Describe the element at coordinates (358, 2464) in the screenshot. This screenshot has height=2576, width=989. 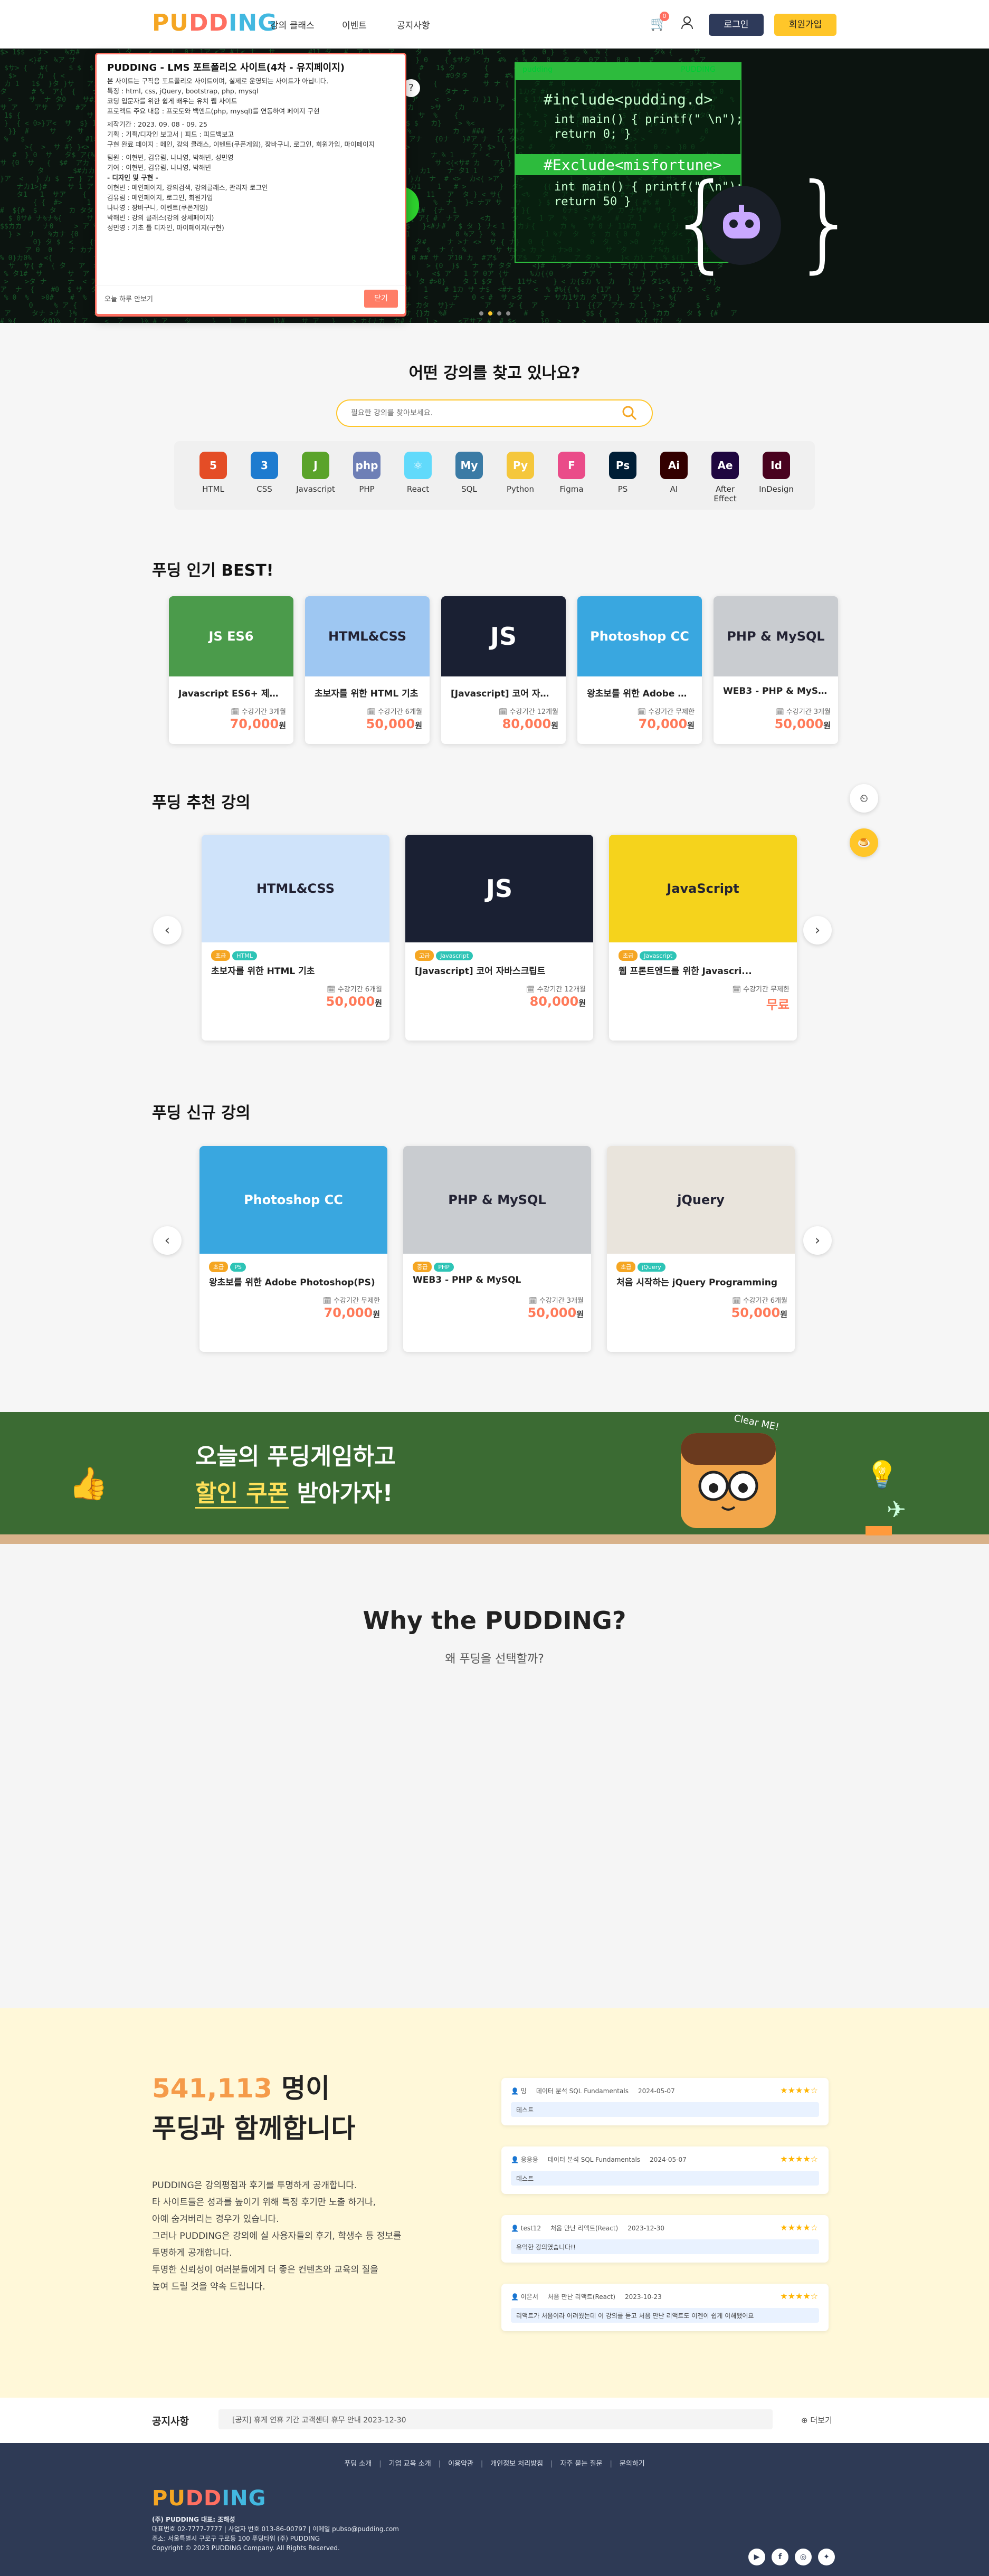
I see `footer-link: 푸딩 소개` at that location.